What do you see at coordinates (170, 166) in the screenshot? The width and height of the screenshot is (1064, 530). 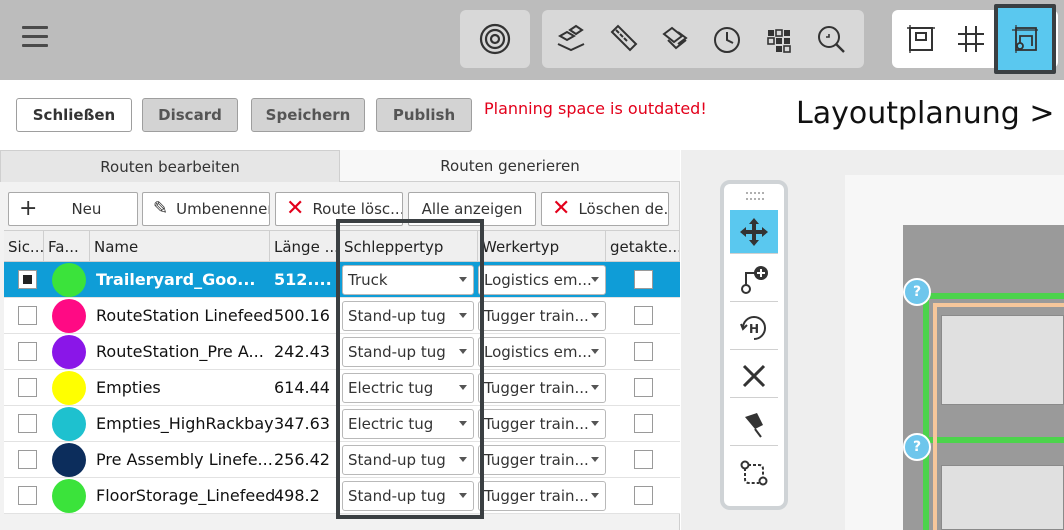 I see `tab-edit-routes: Routen bearbeiten` at bounding box center [170, 166].